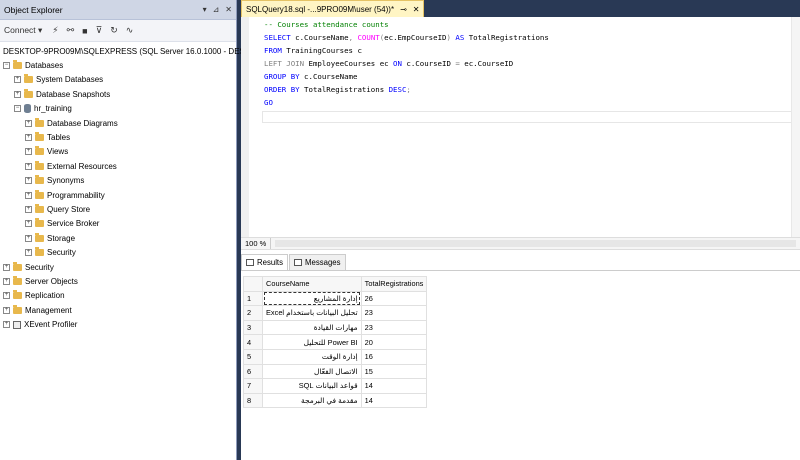 This screenshot has height=460, width=800. Describe the element at coordinates (205, 9) in the screenshot. I see `dropdown-icon: ▾` at that location.